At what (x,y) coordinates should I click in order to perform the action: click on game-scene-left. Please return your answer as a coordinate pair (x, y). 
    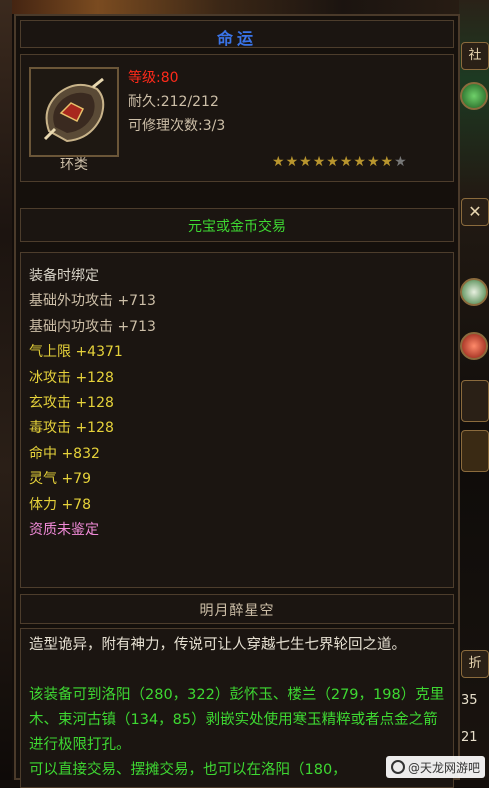
    Looking at the image, I should click on (6, 390).